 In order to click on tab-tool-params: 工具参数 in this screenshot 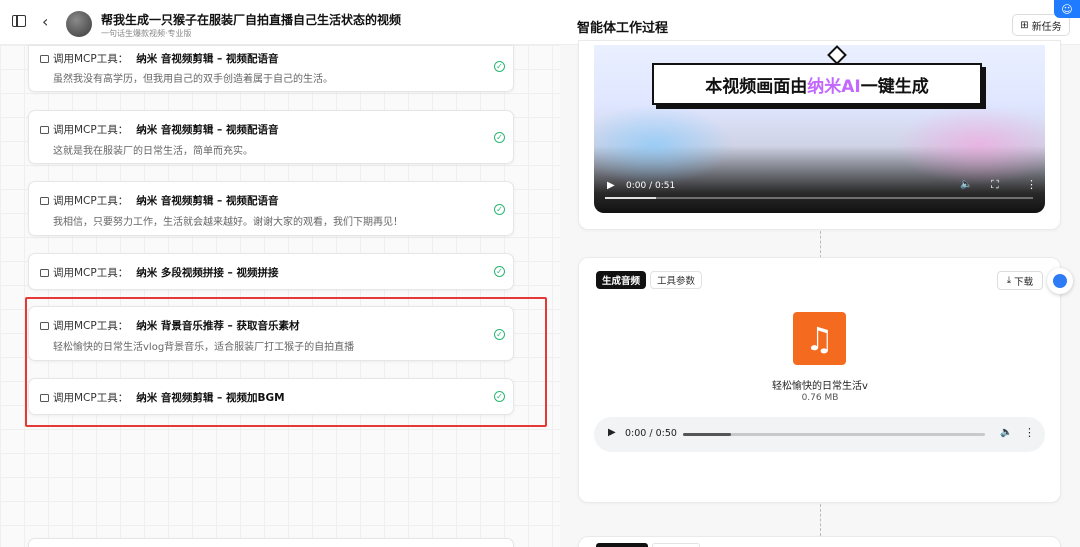, I will do `click(676, 280)`.